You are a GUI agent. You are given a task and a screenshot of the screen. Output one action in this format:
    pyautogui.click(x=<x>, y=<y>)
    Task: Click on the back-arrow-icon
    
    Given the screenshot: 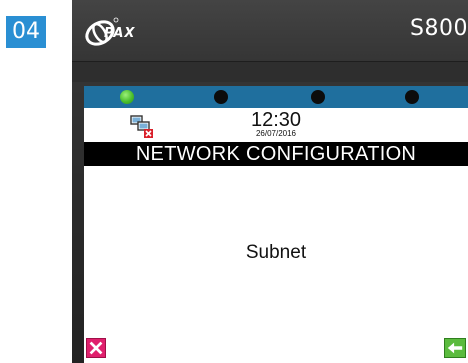 What is the action you would take?
    pyautogui.click(x=455, y=348)
    